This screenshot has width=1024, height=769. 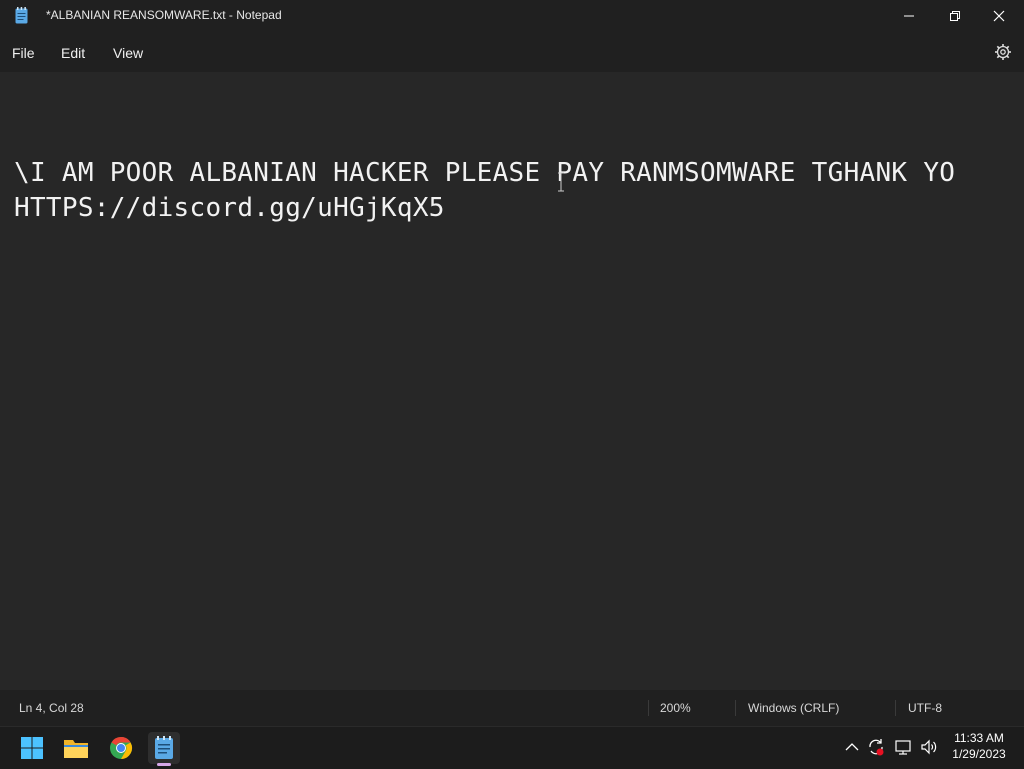 What do you see at coordinates (51, 708) in the screenshot?
I see `cursor-position: Ln 4, Col 28` at bounding box center [51, 708].